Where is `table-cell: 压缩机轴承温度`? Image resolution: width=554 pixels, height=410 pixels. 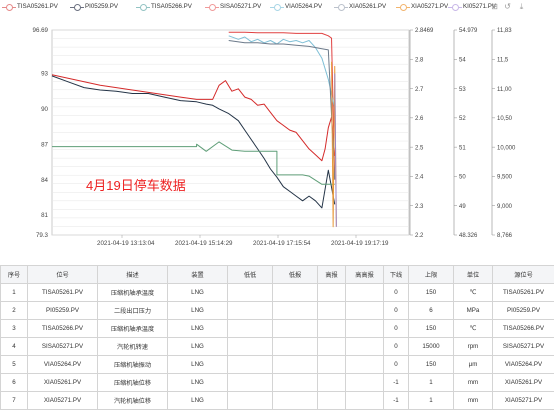
table-cell: 压缩机轴承温度 is located at coordinates (132, 328).